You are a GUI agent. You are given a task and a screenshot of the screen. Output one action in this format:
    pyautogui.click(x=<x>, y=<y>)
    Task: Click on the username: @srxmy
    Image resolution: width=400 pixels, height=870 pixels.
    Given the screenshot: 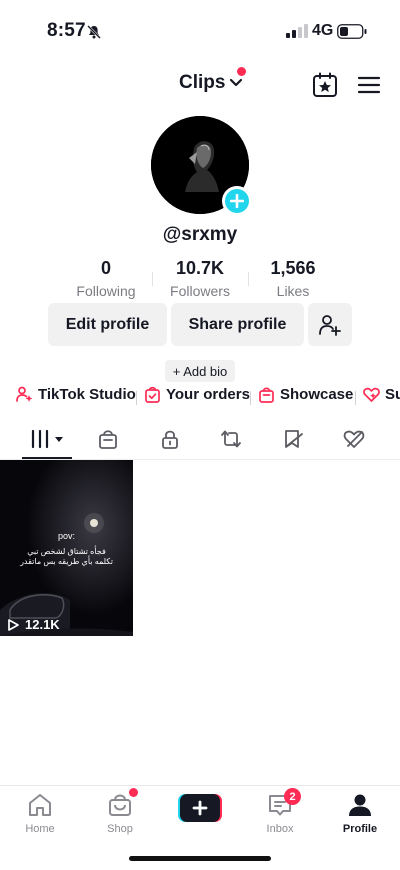 What is the action you would take?
    pyautogui.click(x=200, y=234)
    